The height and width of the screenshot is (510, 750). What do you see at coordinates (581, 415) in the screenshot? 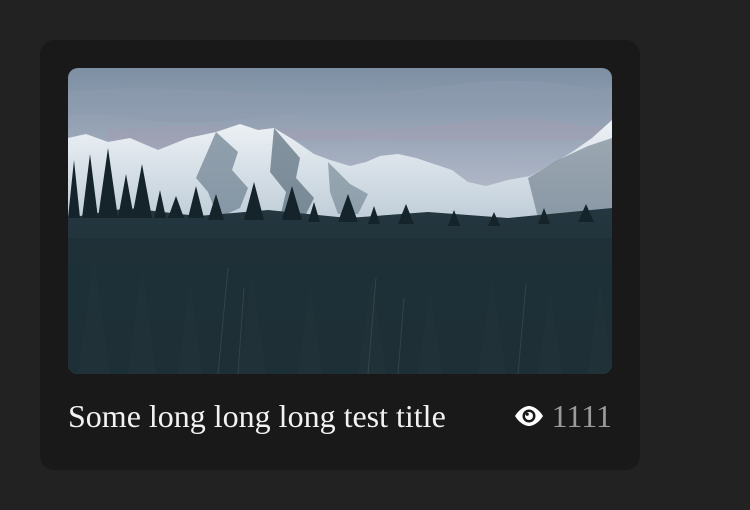
I see `view-count-value: 1111` at bounding box center [581, 415].